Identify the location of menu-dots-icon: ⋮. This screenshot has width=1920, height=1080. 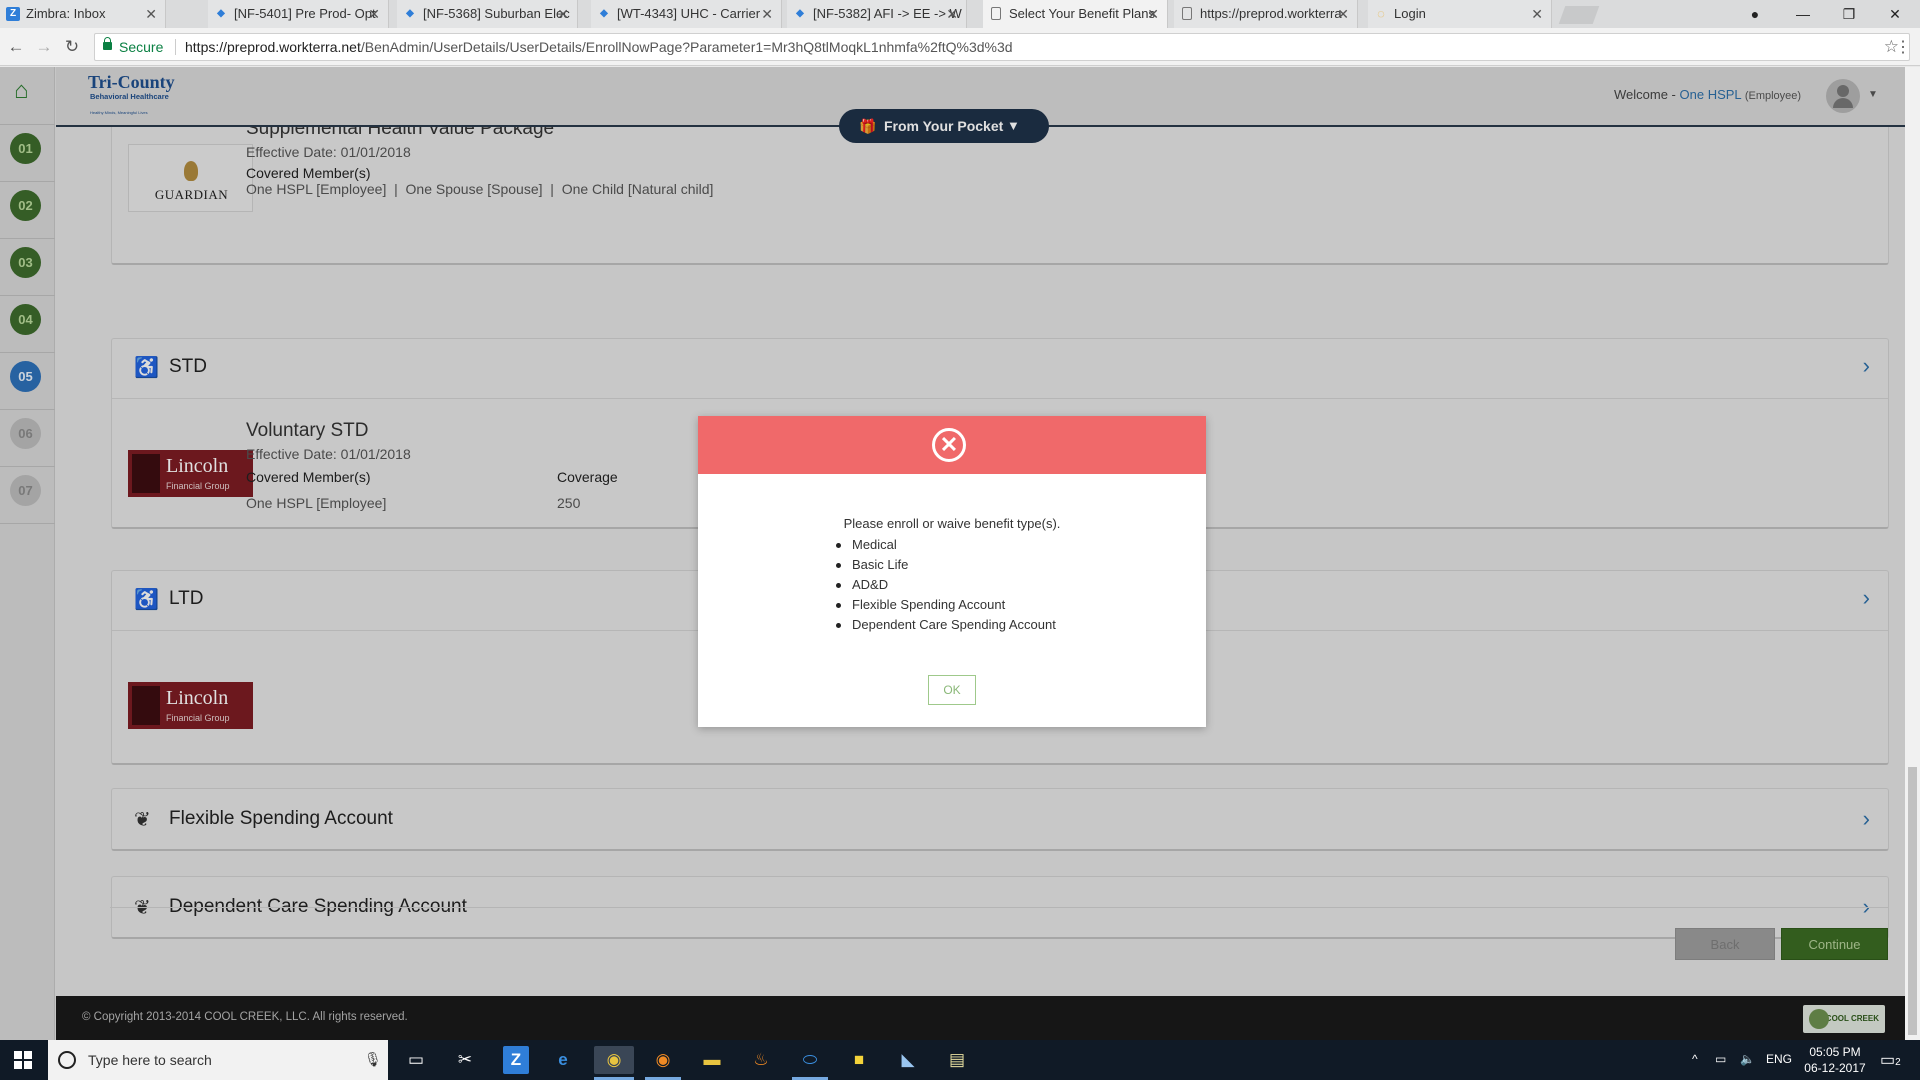
(1903, 47).